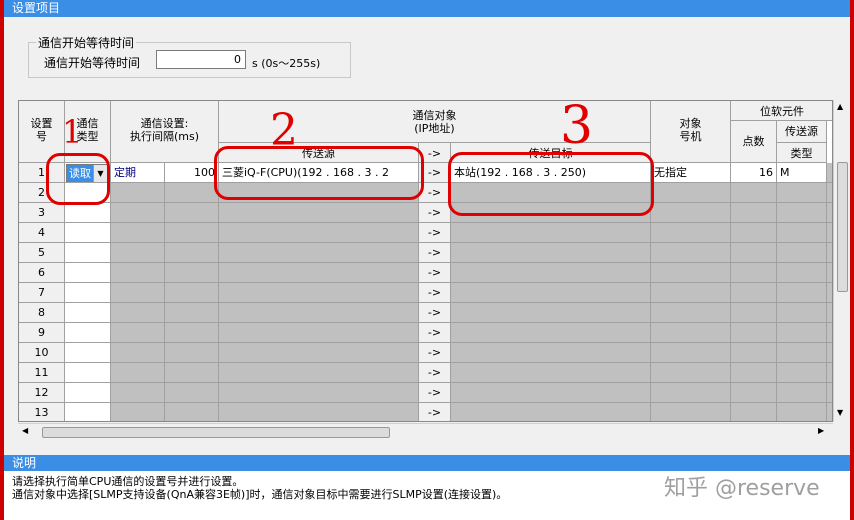 The height and width of the screenshot is (520, 854). Describe the element at coordinates (842, 227) in the screenshot. I see `vertical-scroll-thumb` at that location.